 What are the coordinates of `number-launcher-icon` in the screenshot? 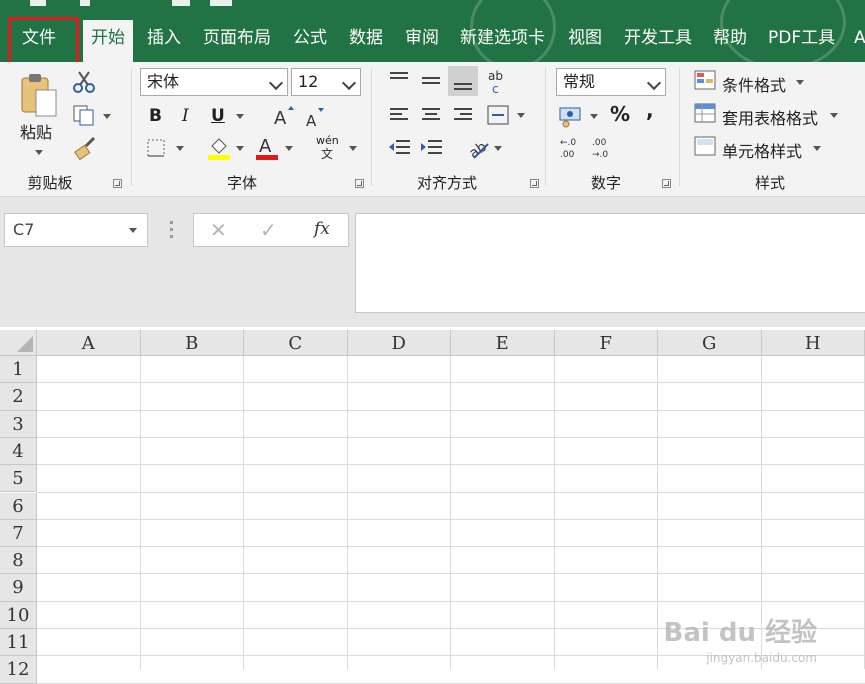 It's located at (666, 183).